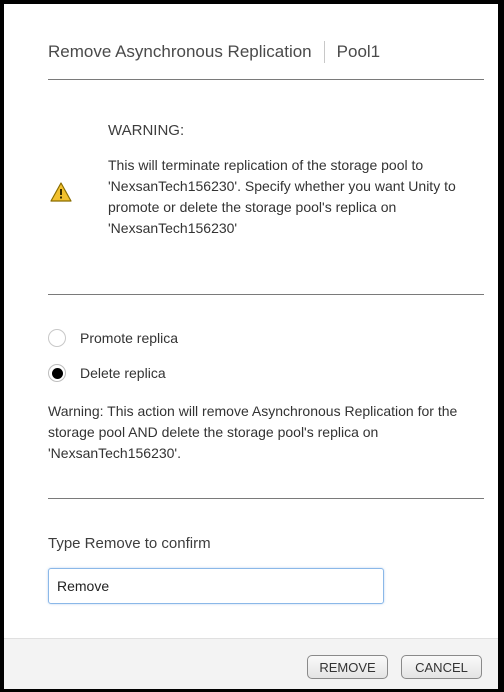 This screenshot has height=692, width=504. Describe the element at coordinates (129, 338) in the screenshot. I see `promote-replica-label: Promote replica` at that location.